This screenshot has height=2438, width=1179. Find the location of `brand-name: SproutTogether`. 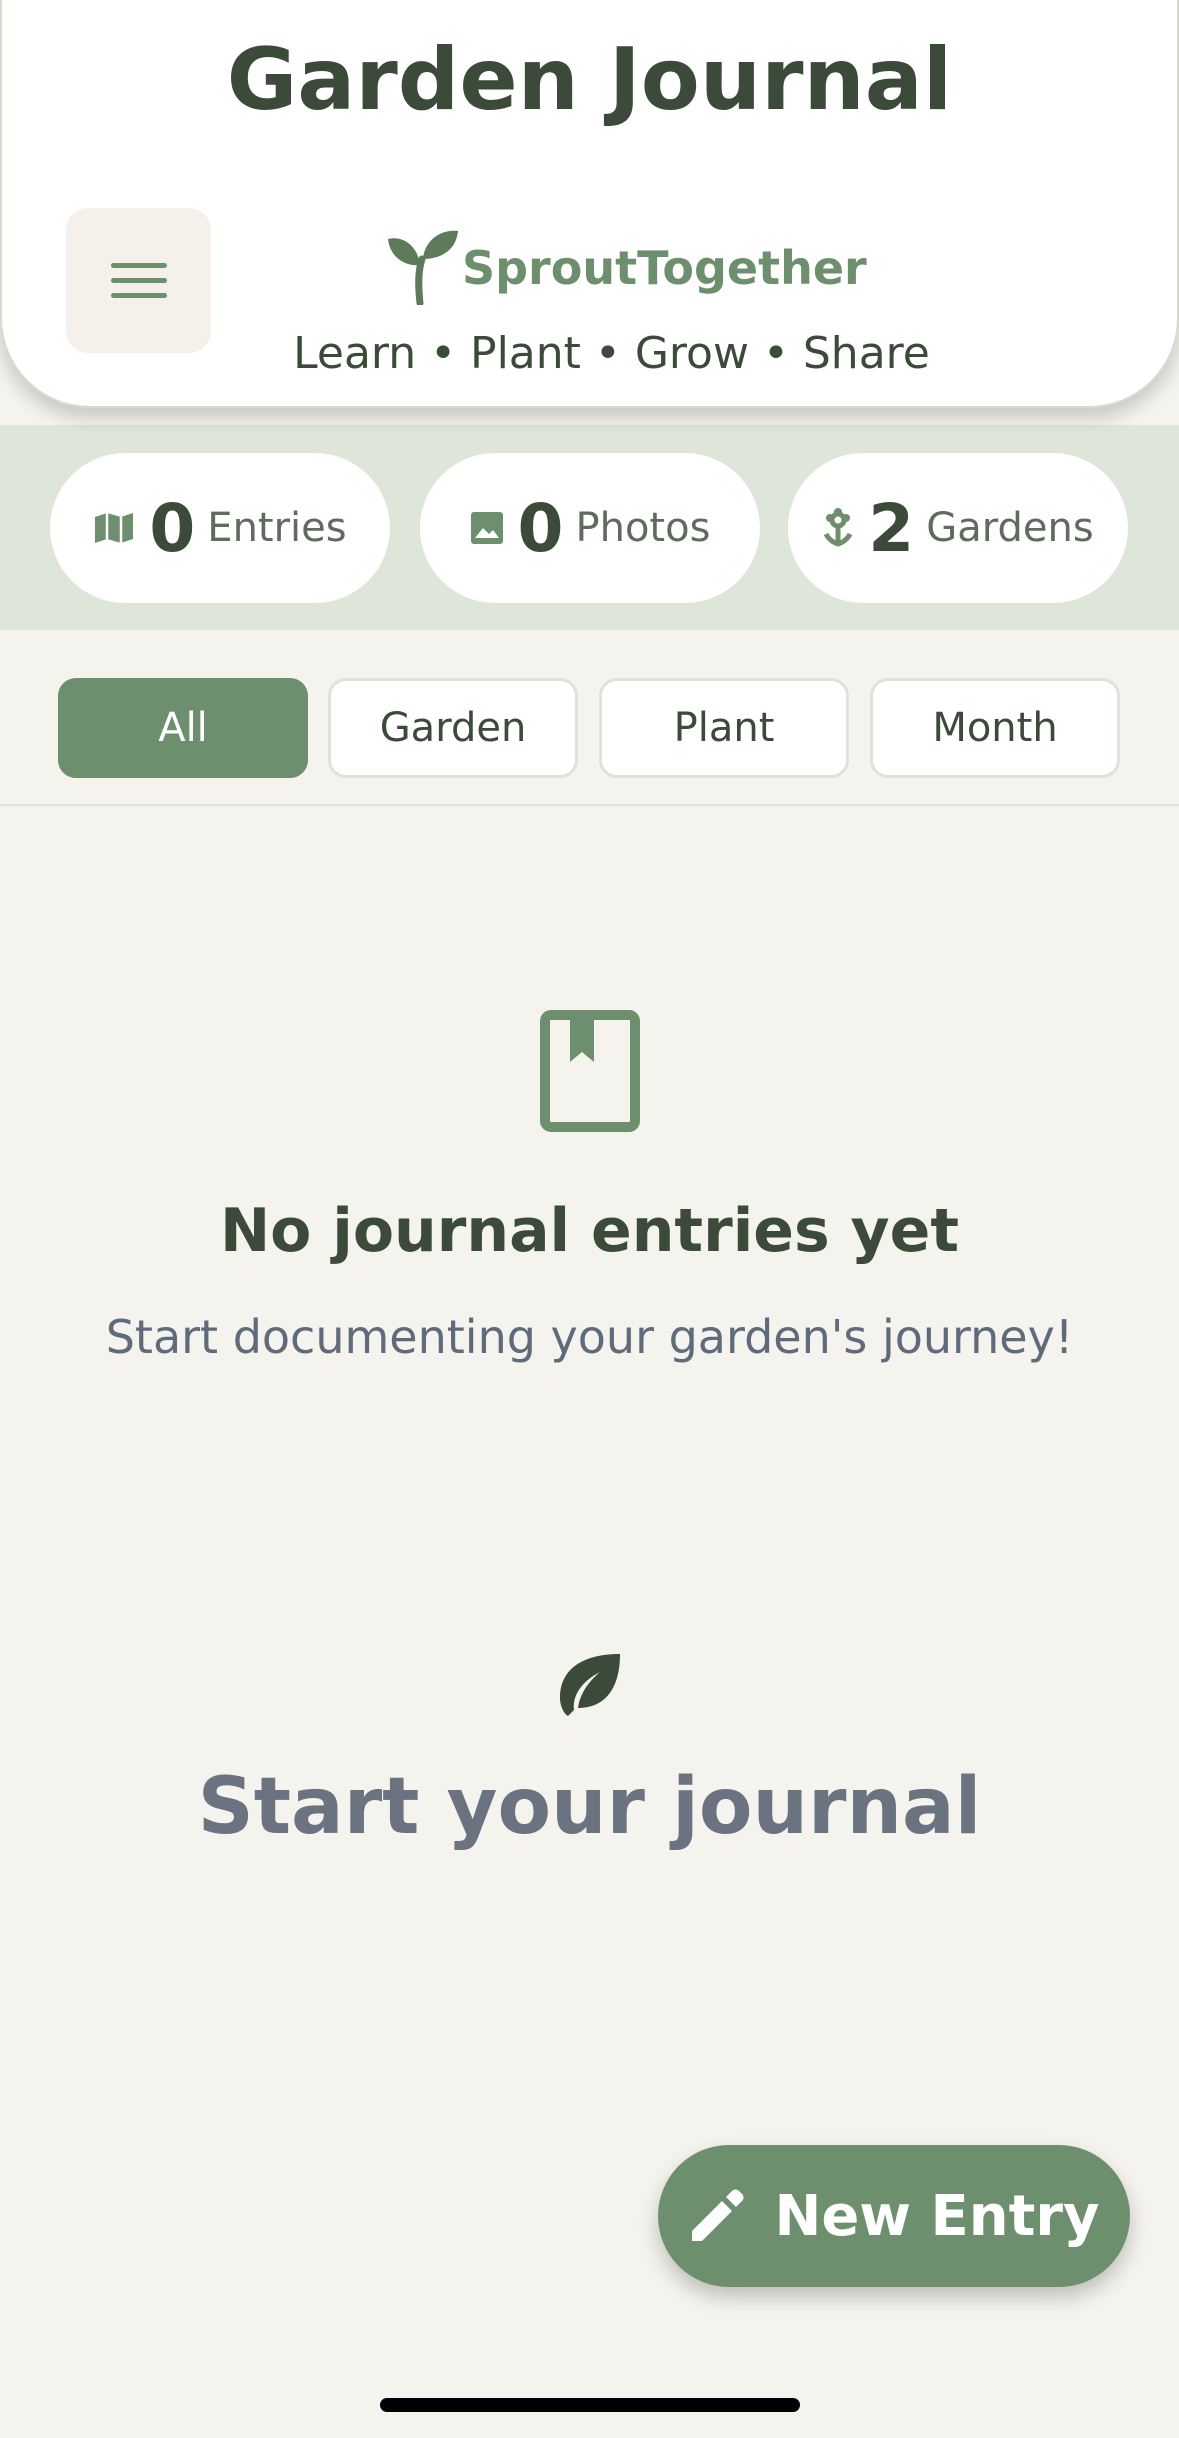

brand-name: SproutTogether is located at coordinates (664, 268).